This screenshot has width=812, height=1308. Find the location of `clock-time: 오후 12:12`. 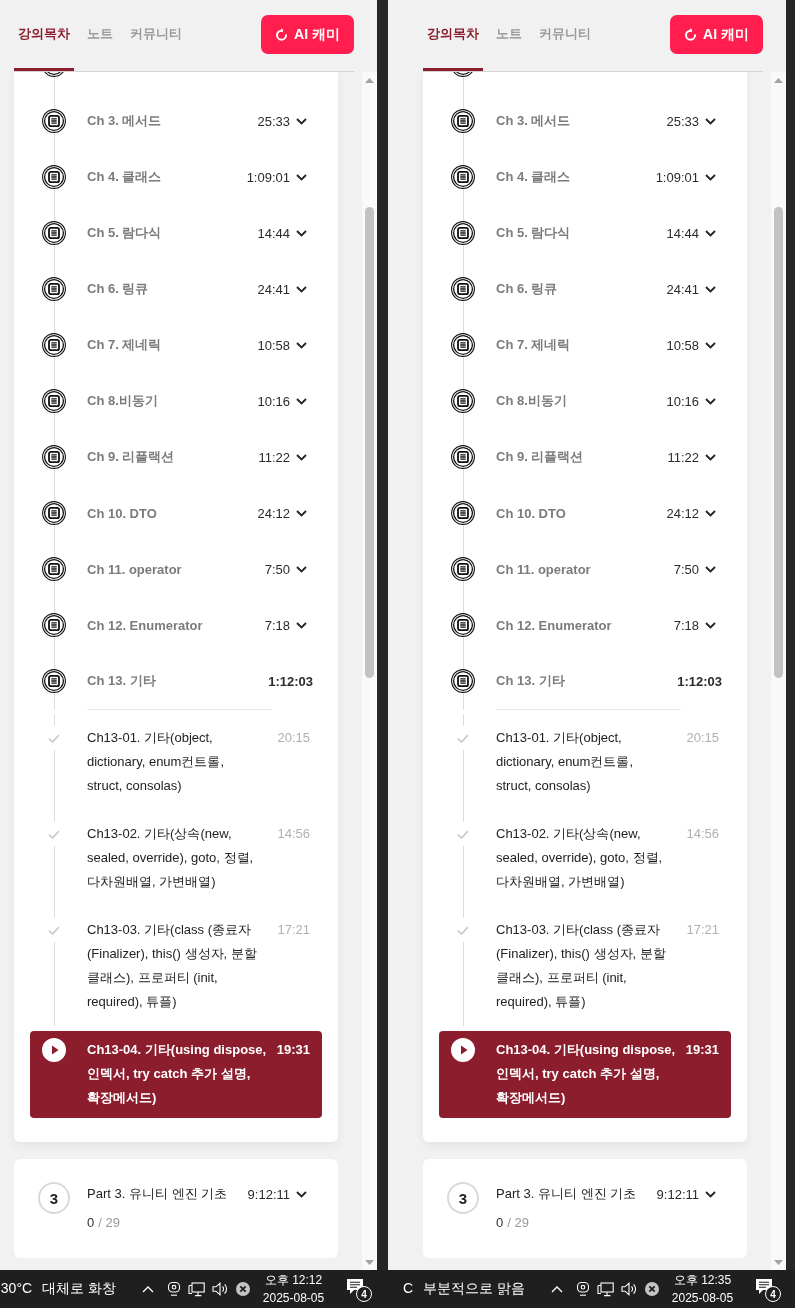

clock-time: 오후 12:12 is located at coordinates (293, 1280).